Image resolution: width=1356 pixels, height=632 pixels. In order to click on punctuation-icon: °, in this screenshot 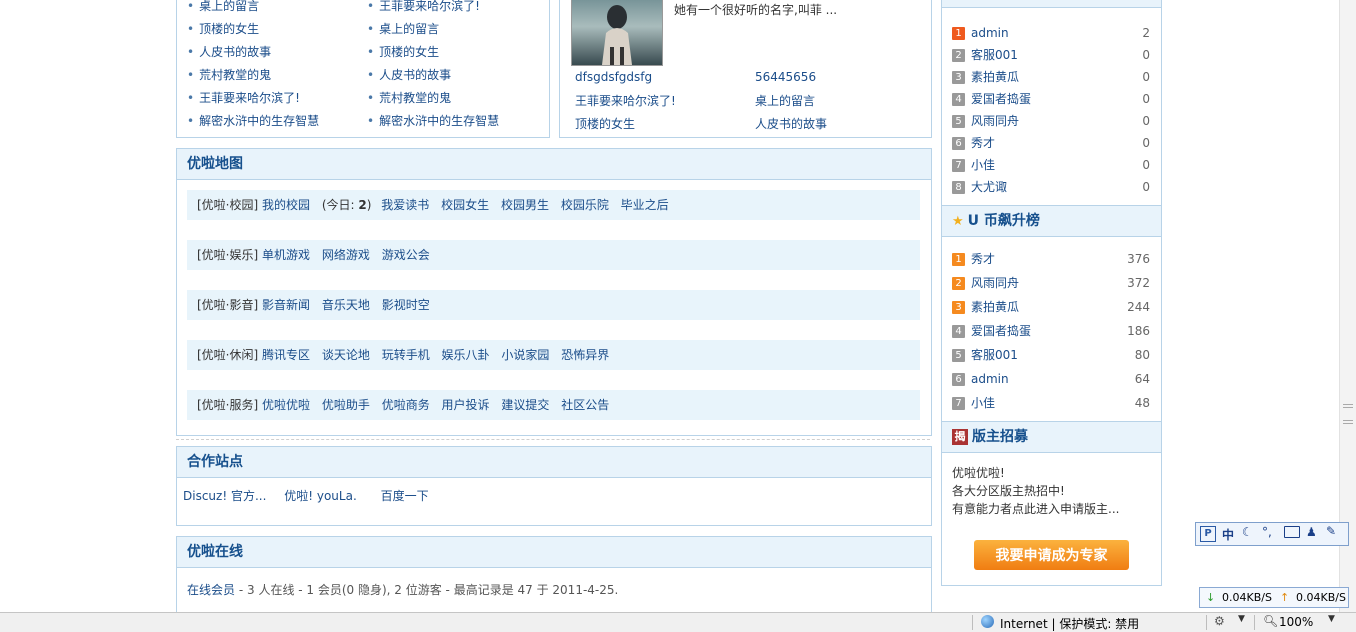, I will do `click(1267, 532)`.